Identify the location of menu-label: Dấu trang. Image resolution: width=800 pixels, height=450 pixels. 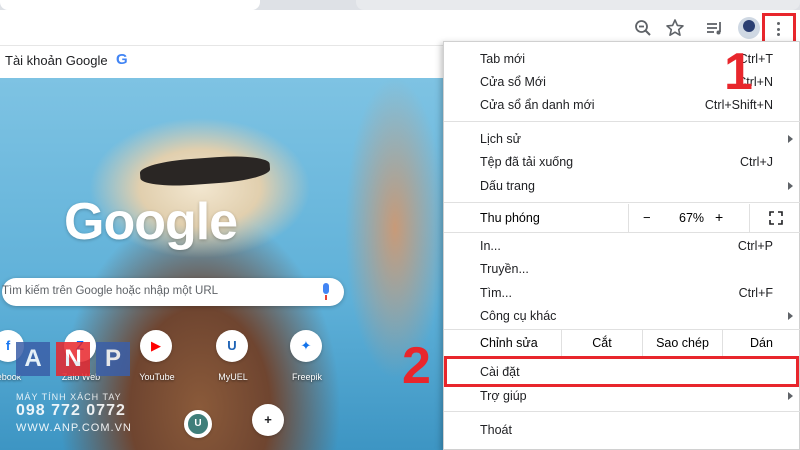
(507, 186).